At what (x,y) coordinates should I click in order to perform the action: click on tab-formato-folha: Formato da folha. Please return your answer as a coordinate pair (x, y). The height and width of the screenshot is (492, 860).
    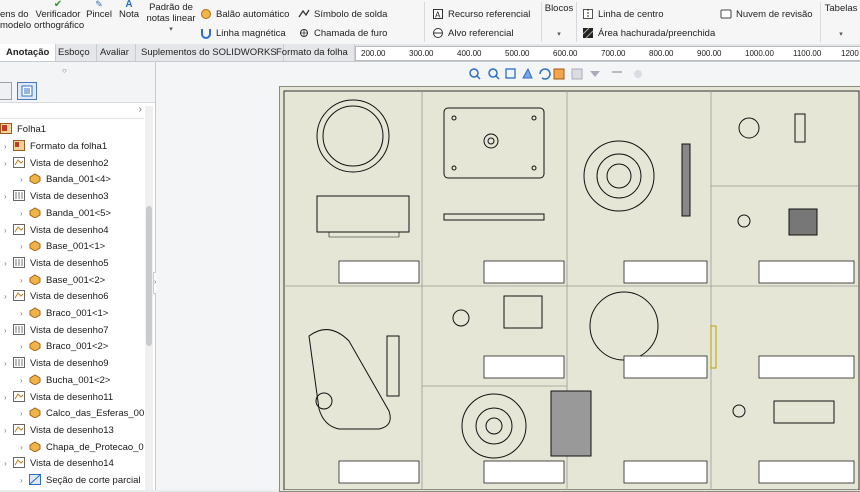
    Looking at the image, I should click on (312, 52).